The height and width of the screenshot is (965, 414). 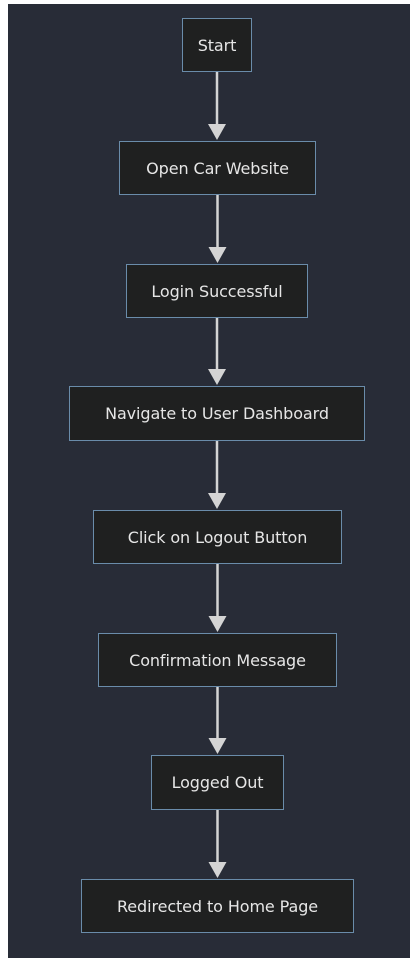 What do you see at coordinates (217, 45) in the screenshot?
I see `node-start: Start` at bounding box center [217, 45].